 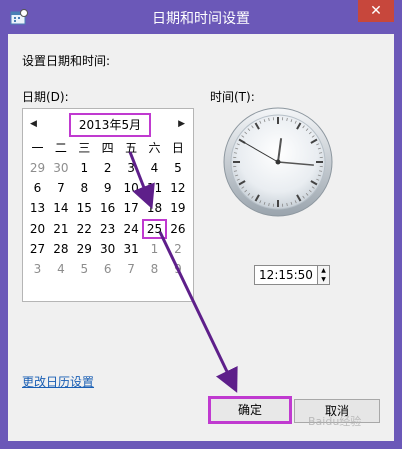 What do you see at coordinates (60, 249) in the screenshot?
I see `calendar-day: 28` at bounding box center [60, 249].